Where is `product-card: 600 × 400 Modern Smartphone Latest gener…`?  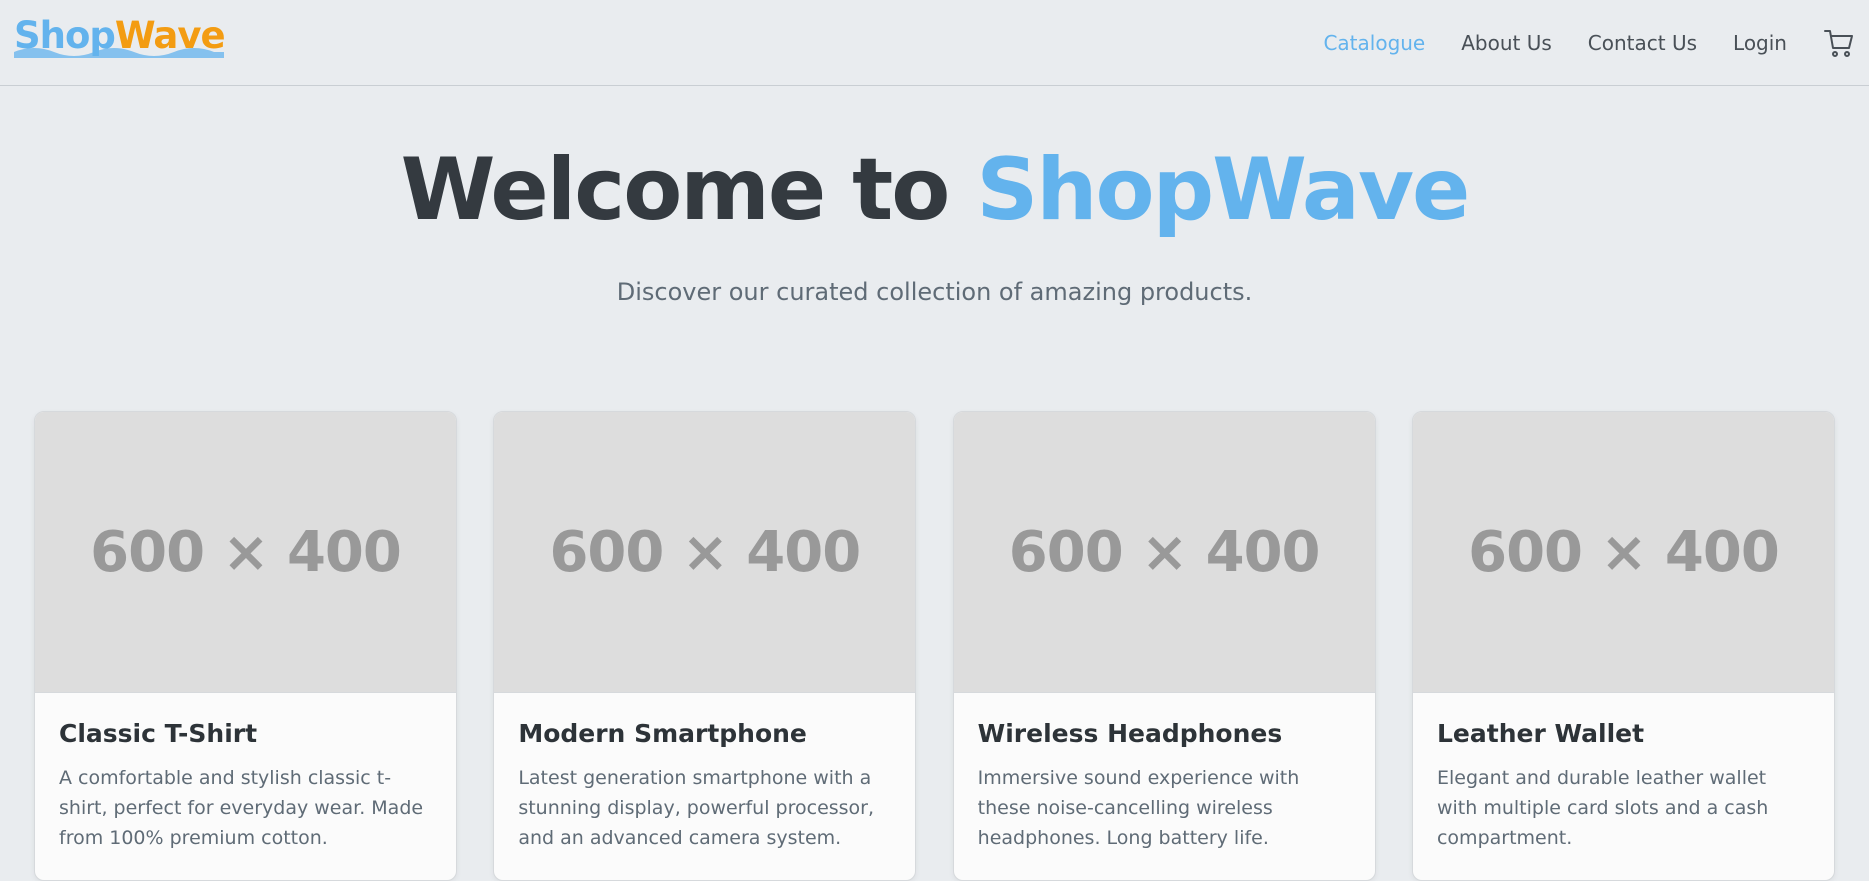
product-card: 600 × 400 Modern Smartphone Latest gener… is located at coordinates (705, 646).